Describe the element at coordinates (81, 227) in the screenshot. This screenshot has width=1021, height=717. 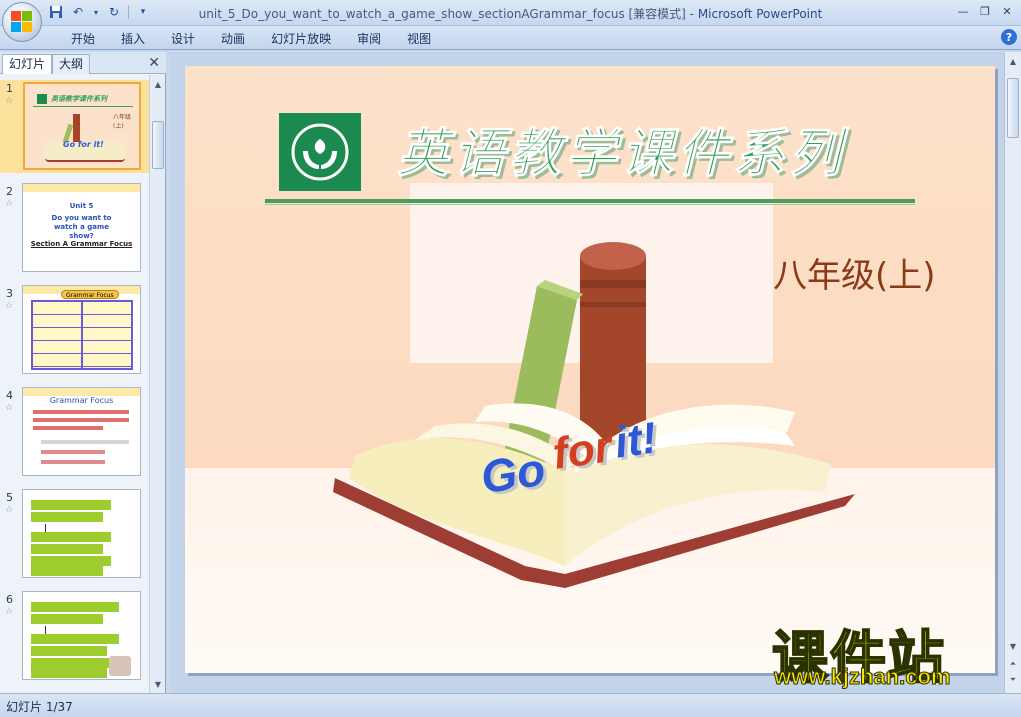
I see `thumb-question: Do you want to watch a game show?` at that location.